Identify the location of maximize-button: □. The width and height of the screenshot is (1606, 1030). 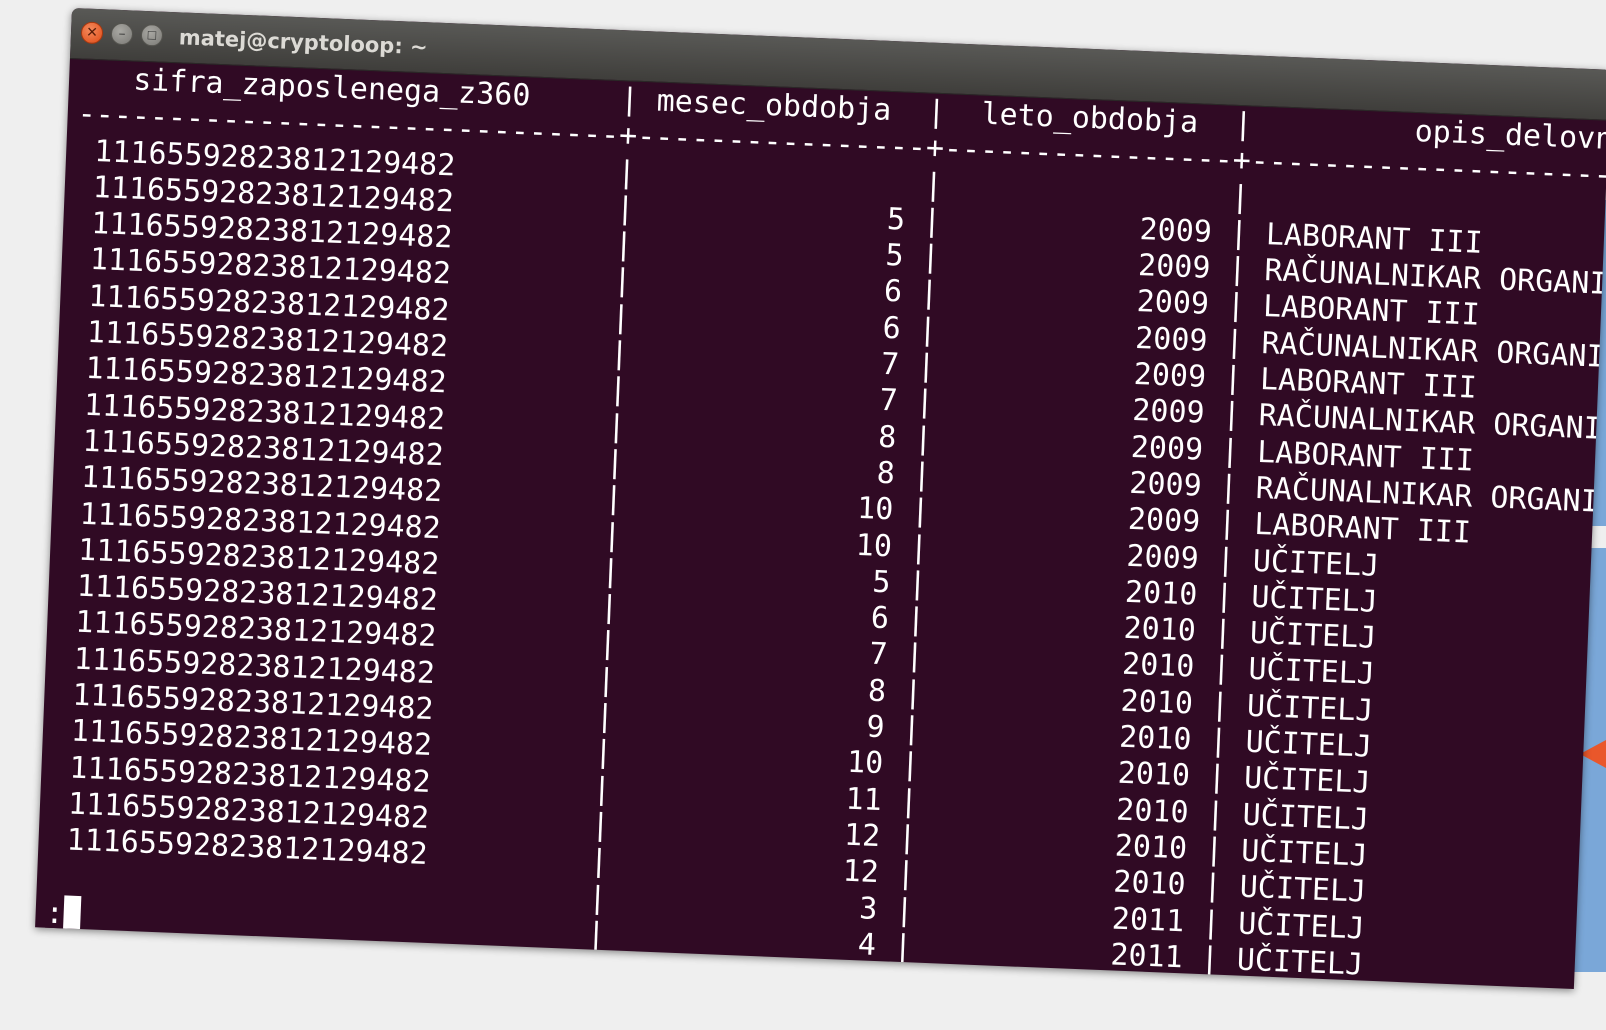
(152, 35).